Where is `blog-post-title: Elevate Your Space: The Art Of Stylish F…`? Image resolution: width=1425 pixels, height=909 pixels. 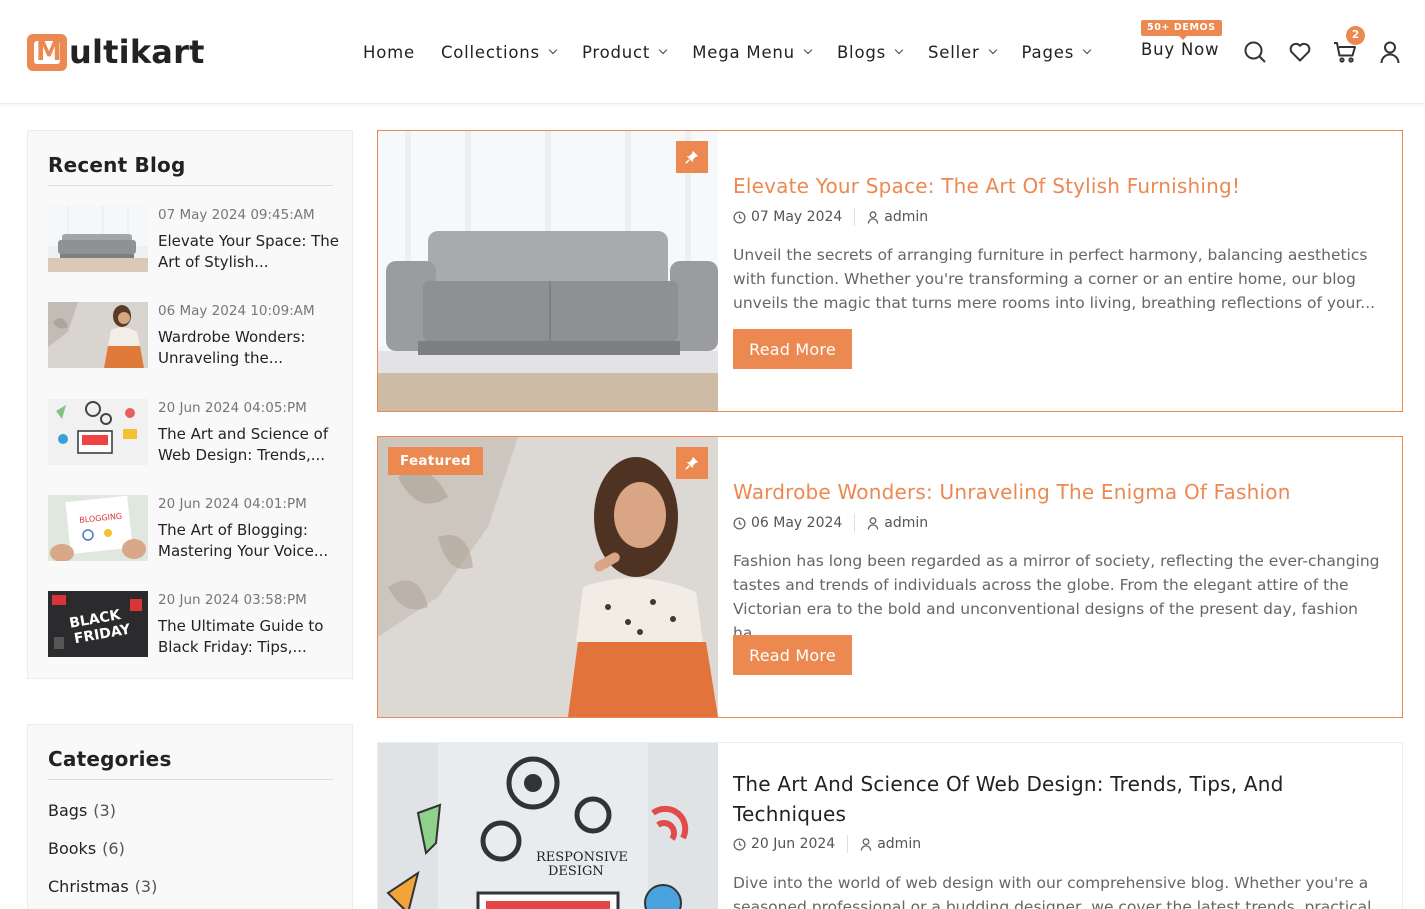
blog-post-title: Elevate Your Space: The Art Of Stylish F… is located at coordinates (1058, 186).